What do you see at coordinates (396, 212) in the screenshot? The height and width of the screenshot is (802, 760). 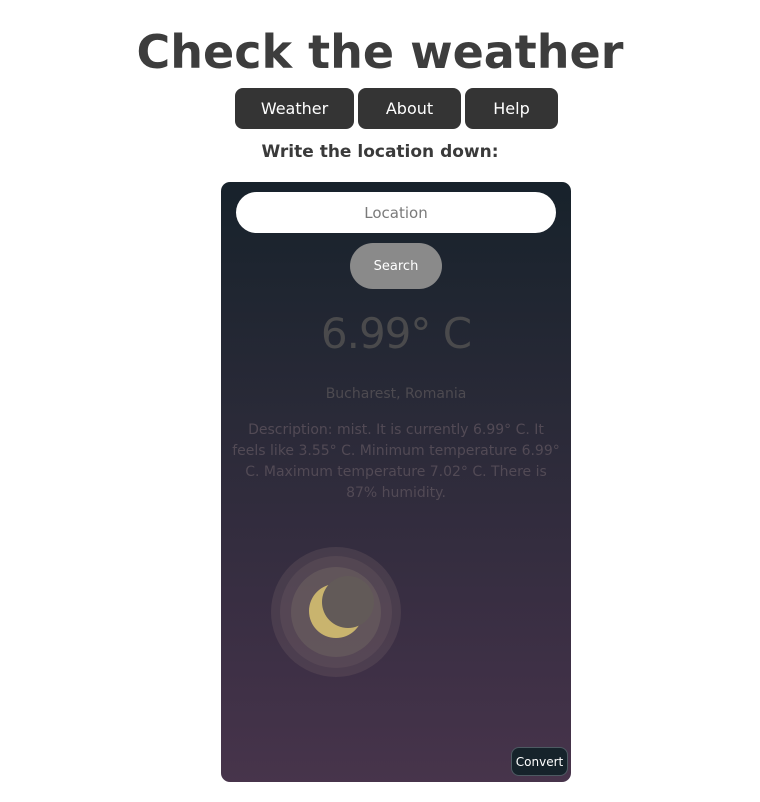 I see `location-input` at bounding box center [396, 212].